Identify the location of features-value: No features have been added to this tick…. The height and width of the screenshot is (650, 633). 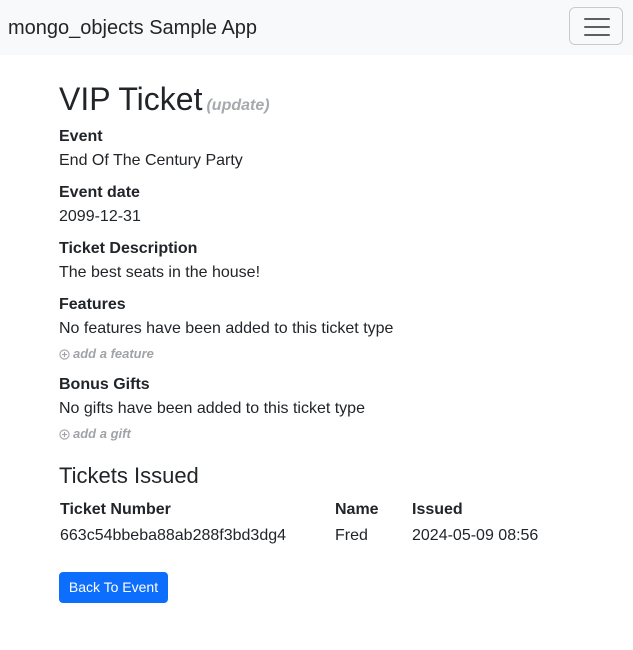
(226, 328).